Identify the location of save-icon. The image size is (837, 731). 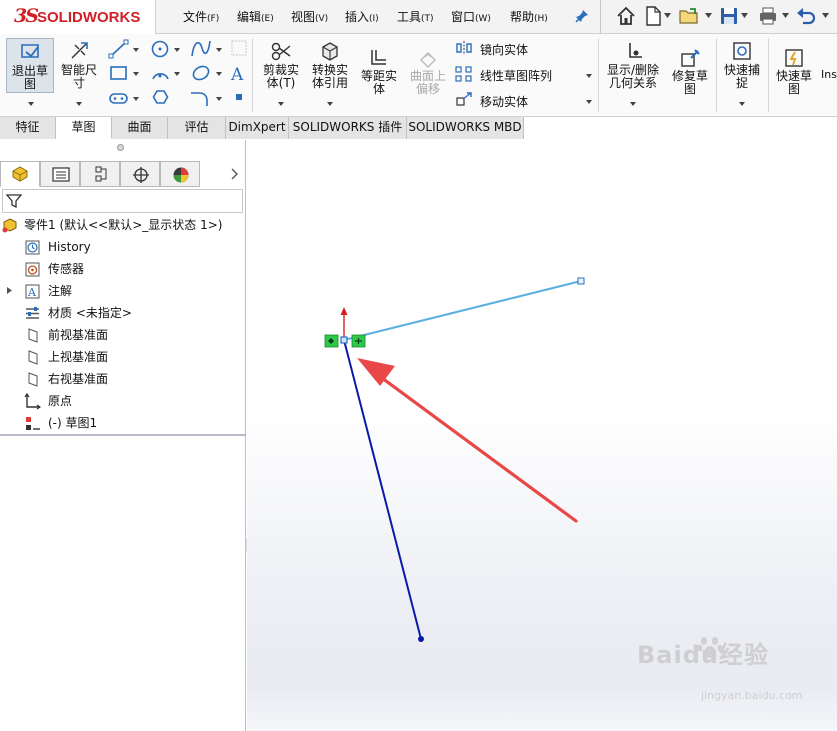
(729, 16).